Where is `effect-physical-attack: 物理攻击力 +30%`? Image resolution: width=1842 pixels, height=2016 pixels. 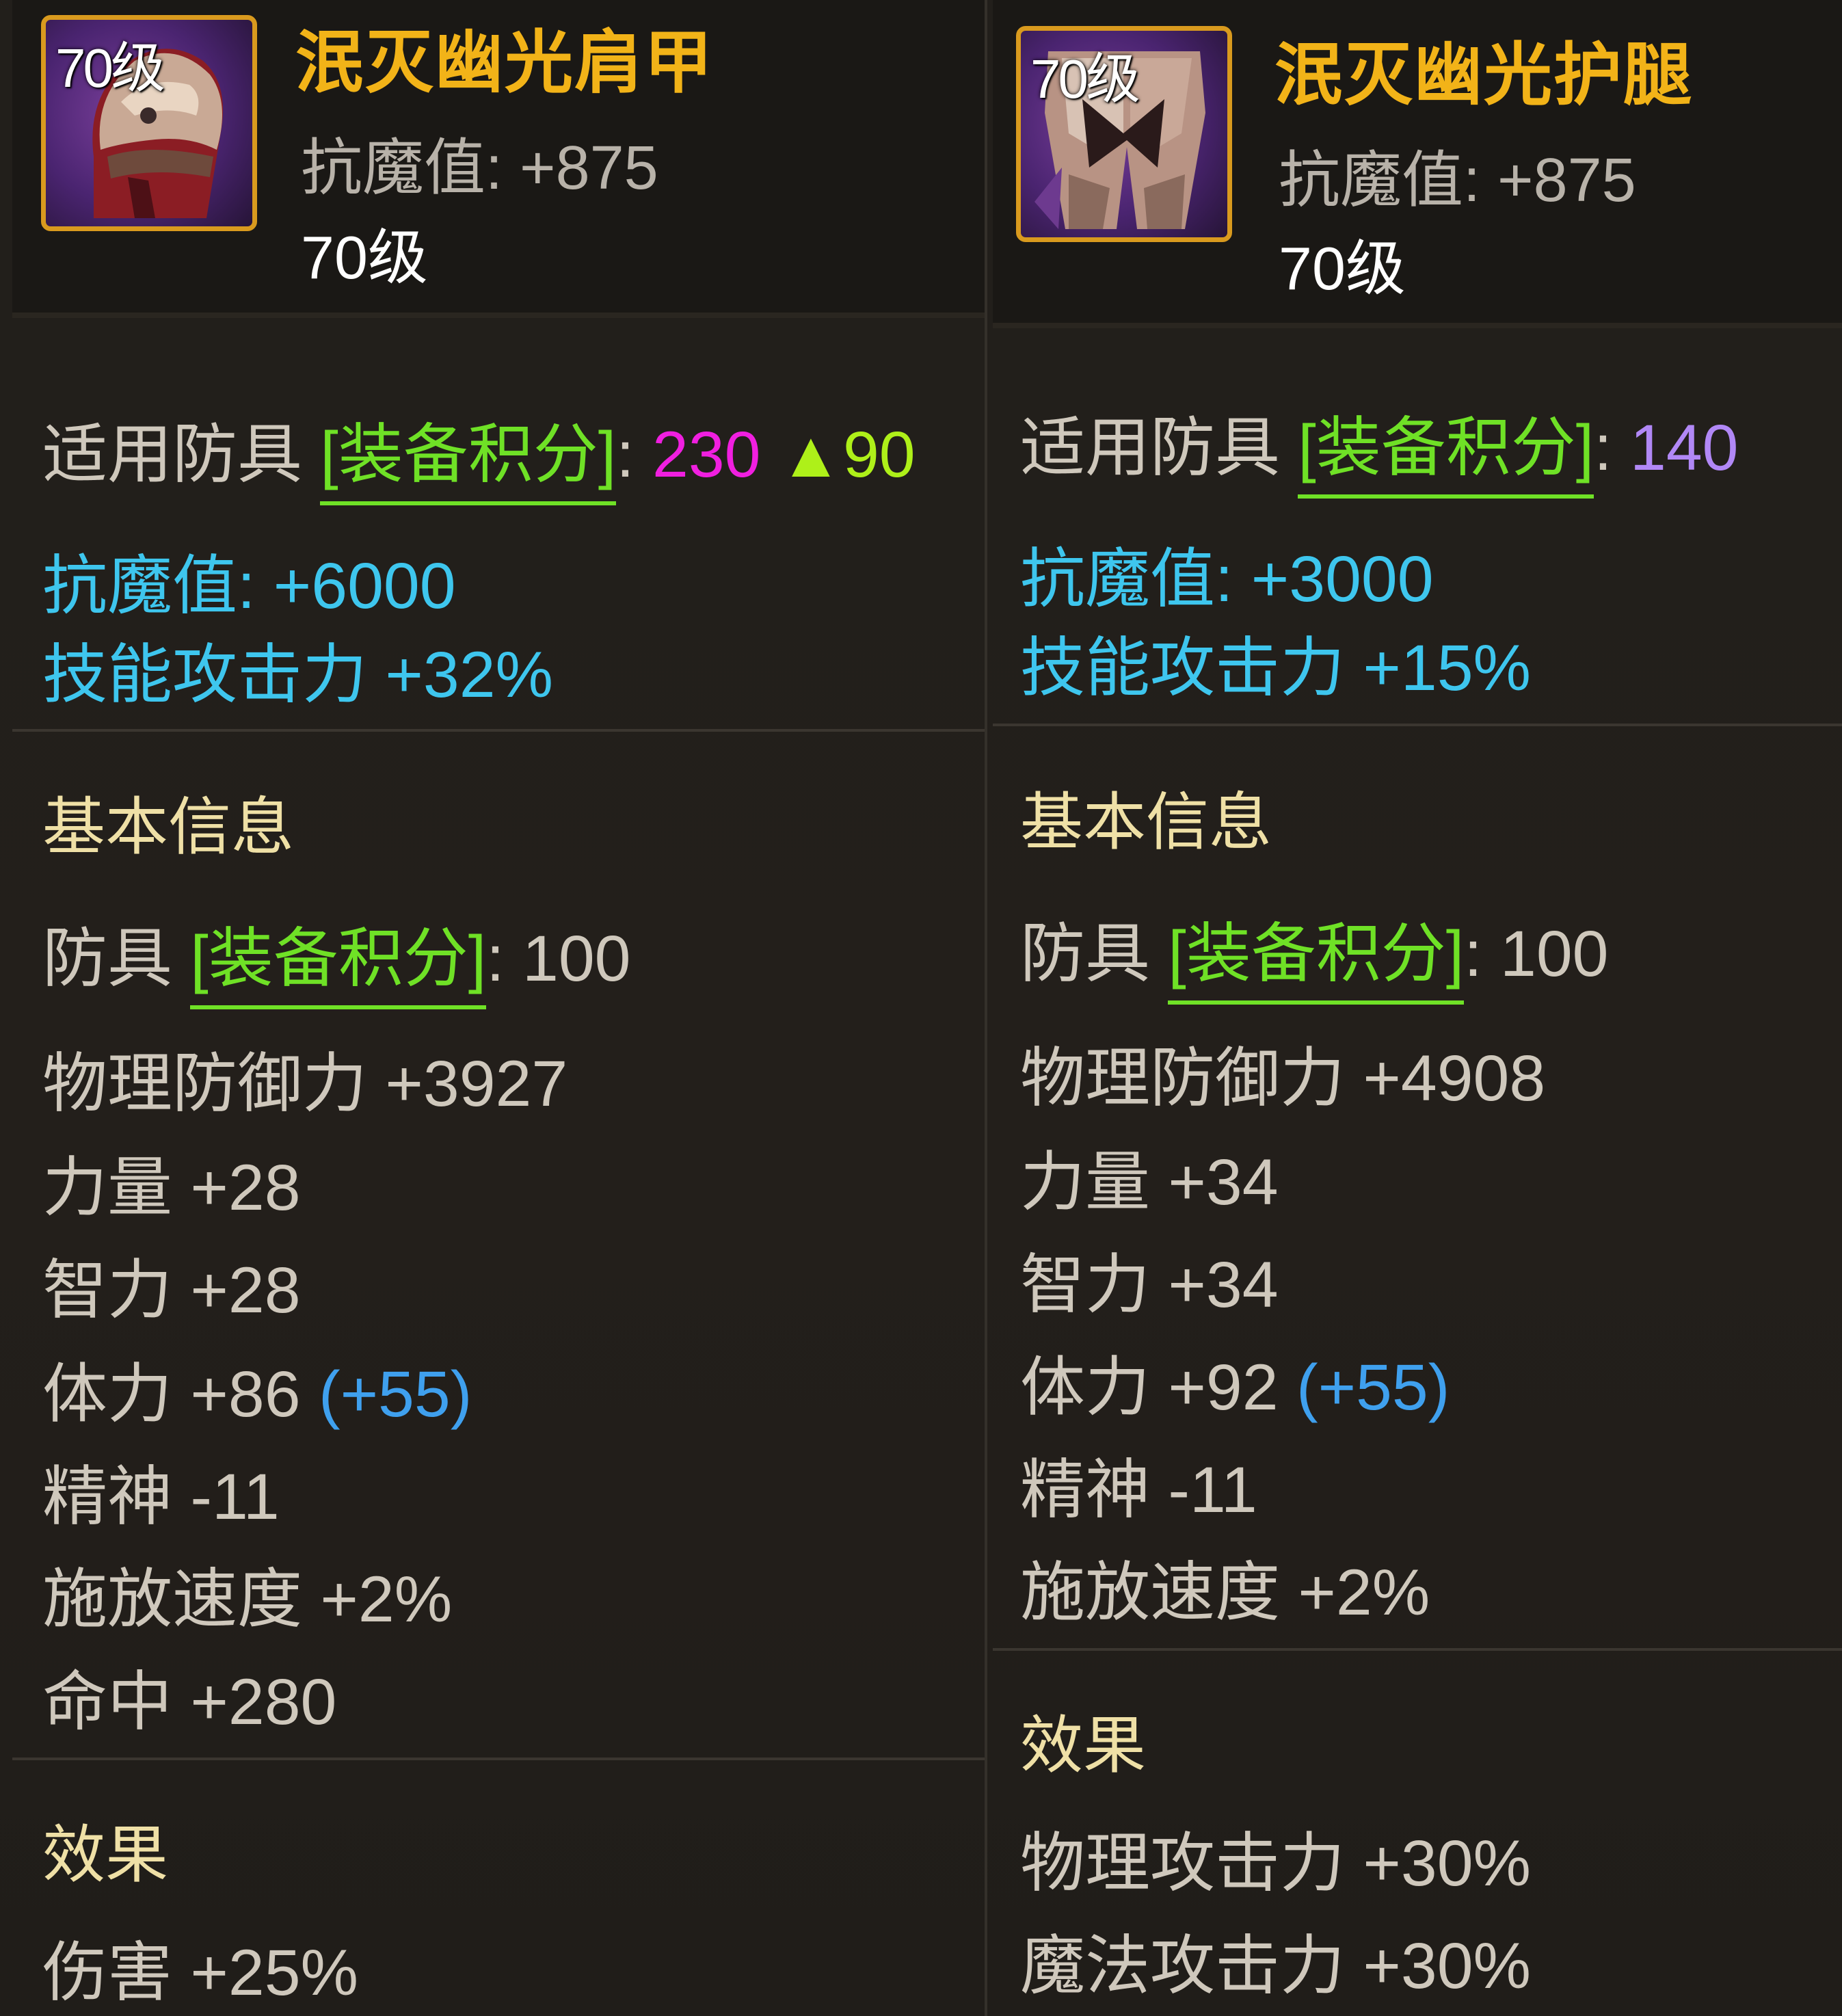 effect-physical-attack: 物理攻击力 +30% is located at coordinates (1276, 1863).